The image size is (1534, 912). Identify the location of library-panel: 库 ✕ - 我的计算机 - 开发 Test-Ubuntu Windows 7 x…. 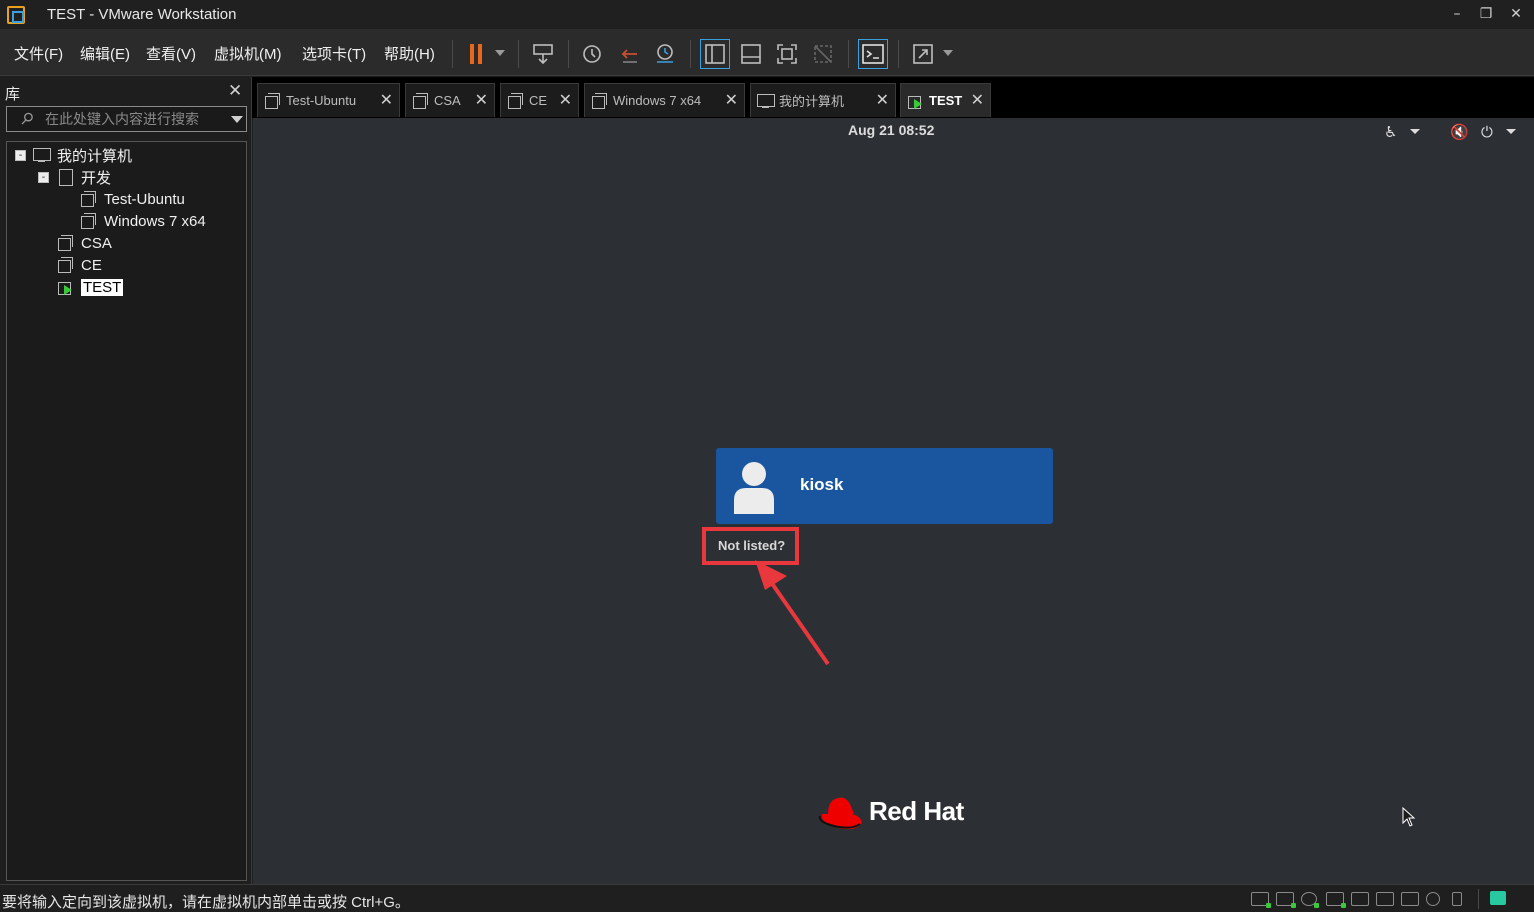
(126, 480).